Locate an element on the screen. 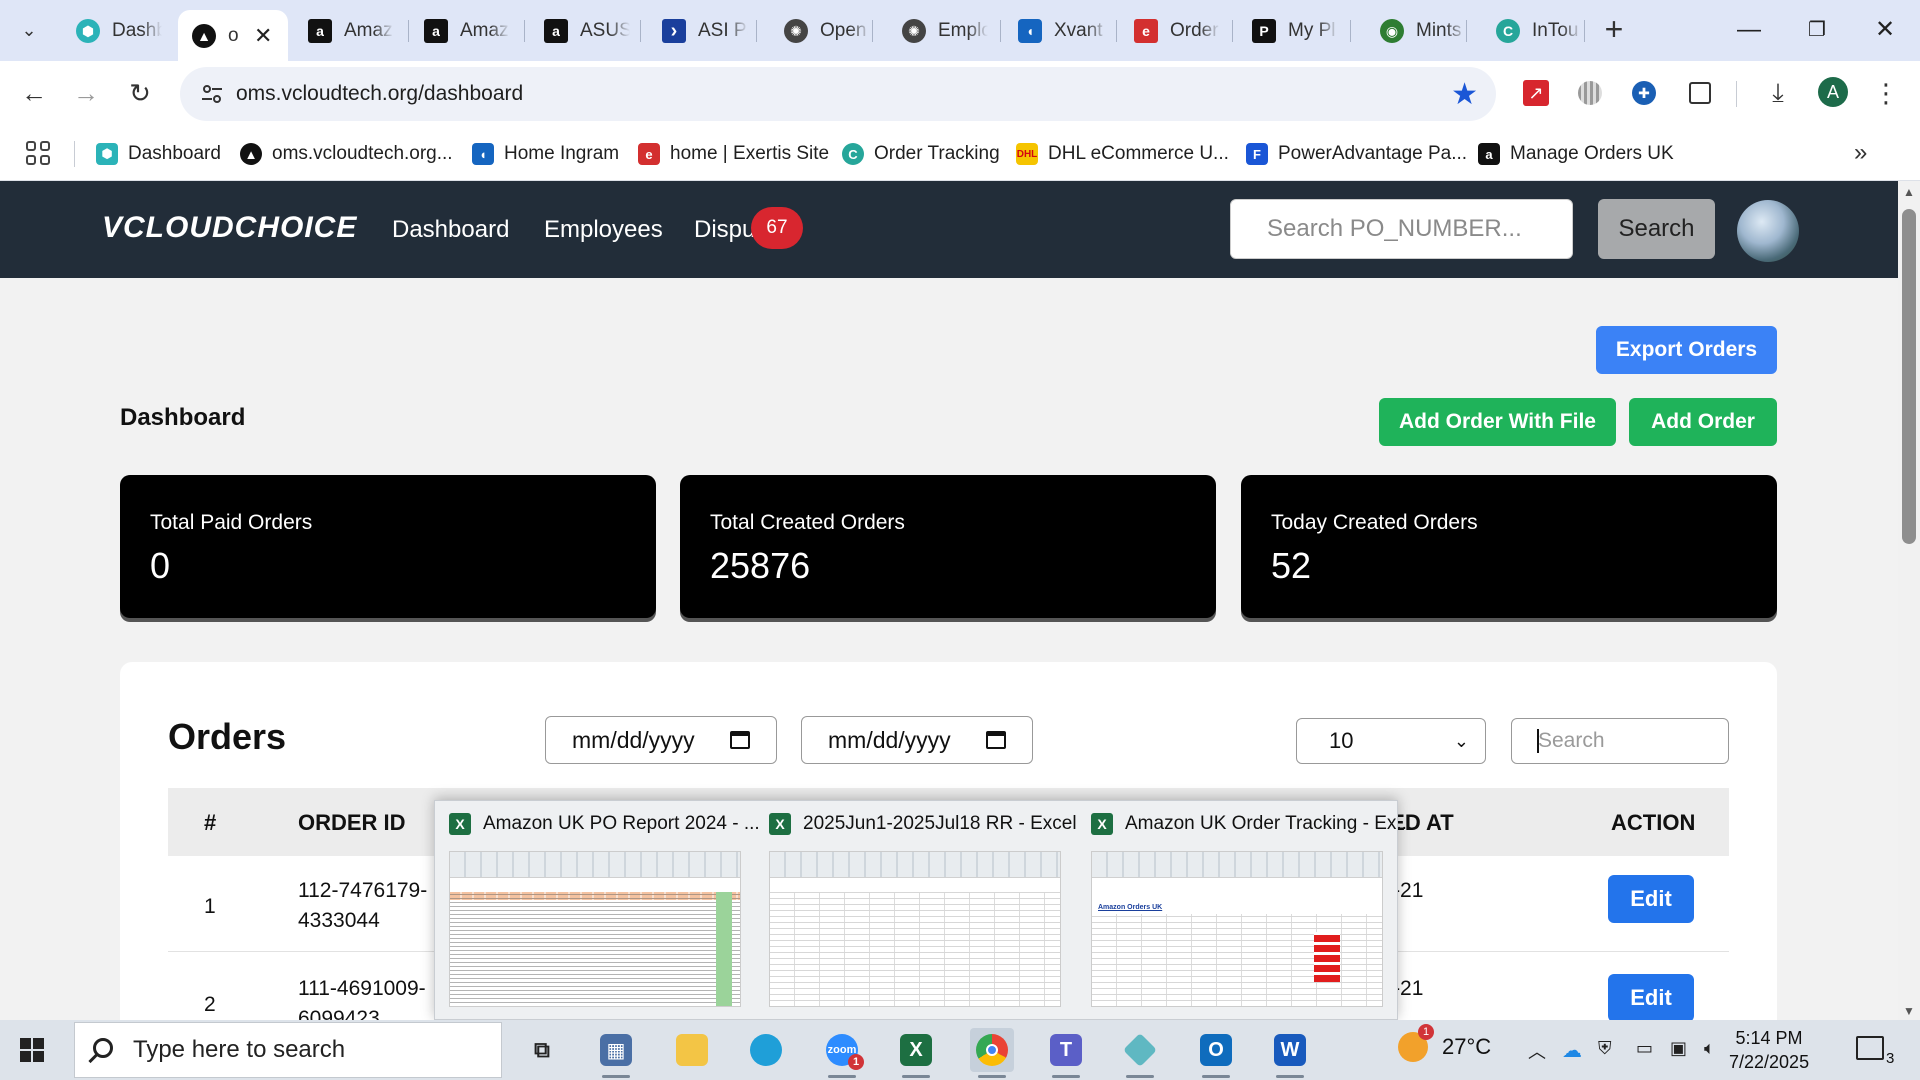 The height and width of the screenshot is (1080, 1920). chrome-app-icon is located at coordinates (992, 1053).